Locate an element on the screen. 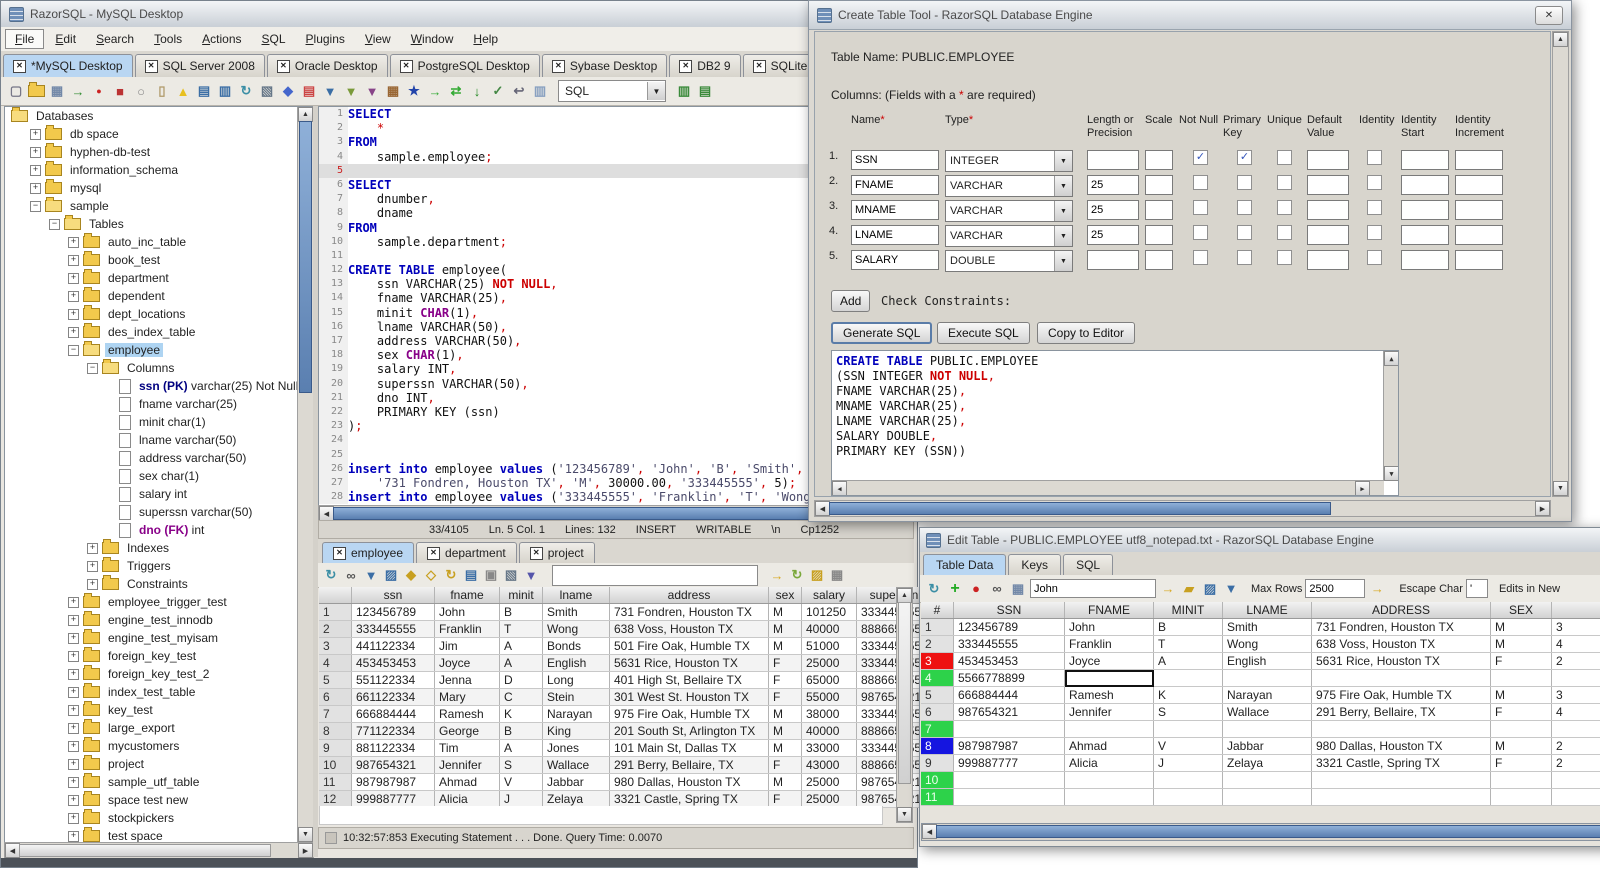 This screenshot has width=1600, height=882. sql-vertical-scrollbar: ▲ ▼ is located at coordinates (1390, 416).